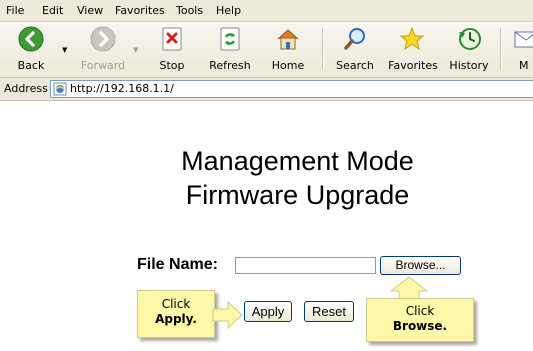 This screenshot has height=351, width=533. I want to click on mail-button: M, so click(519, 49).